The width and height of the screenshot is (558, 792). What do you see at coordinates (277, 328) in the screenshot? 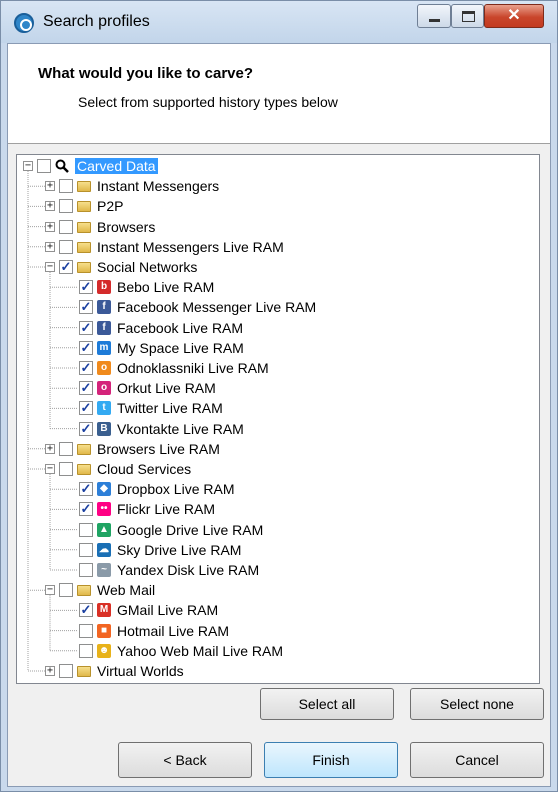
I see `tree-node-facebook-live-ram: ✓ f Facebook Live RAM` at bounding box center [277, 328].